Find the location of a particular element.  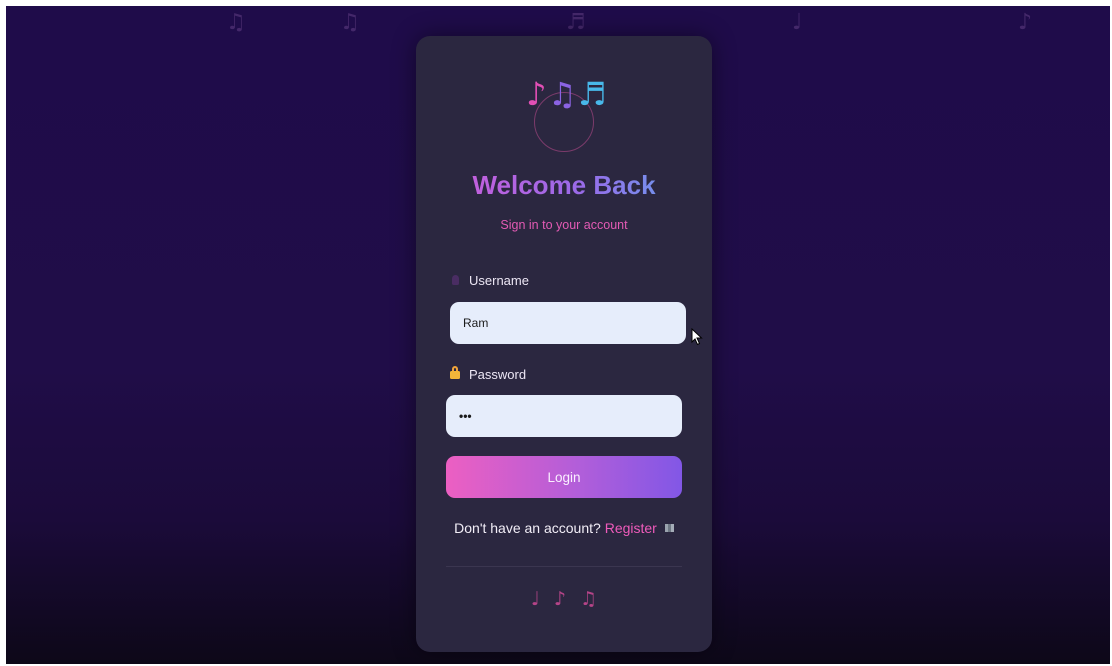

map-icon is located at coordinates (669, 528).